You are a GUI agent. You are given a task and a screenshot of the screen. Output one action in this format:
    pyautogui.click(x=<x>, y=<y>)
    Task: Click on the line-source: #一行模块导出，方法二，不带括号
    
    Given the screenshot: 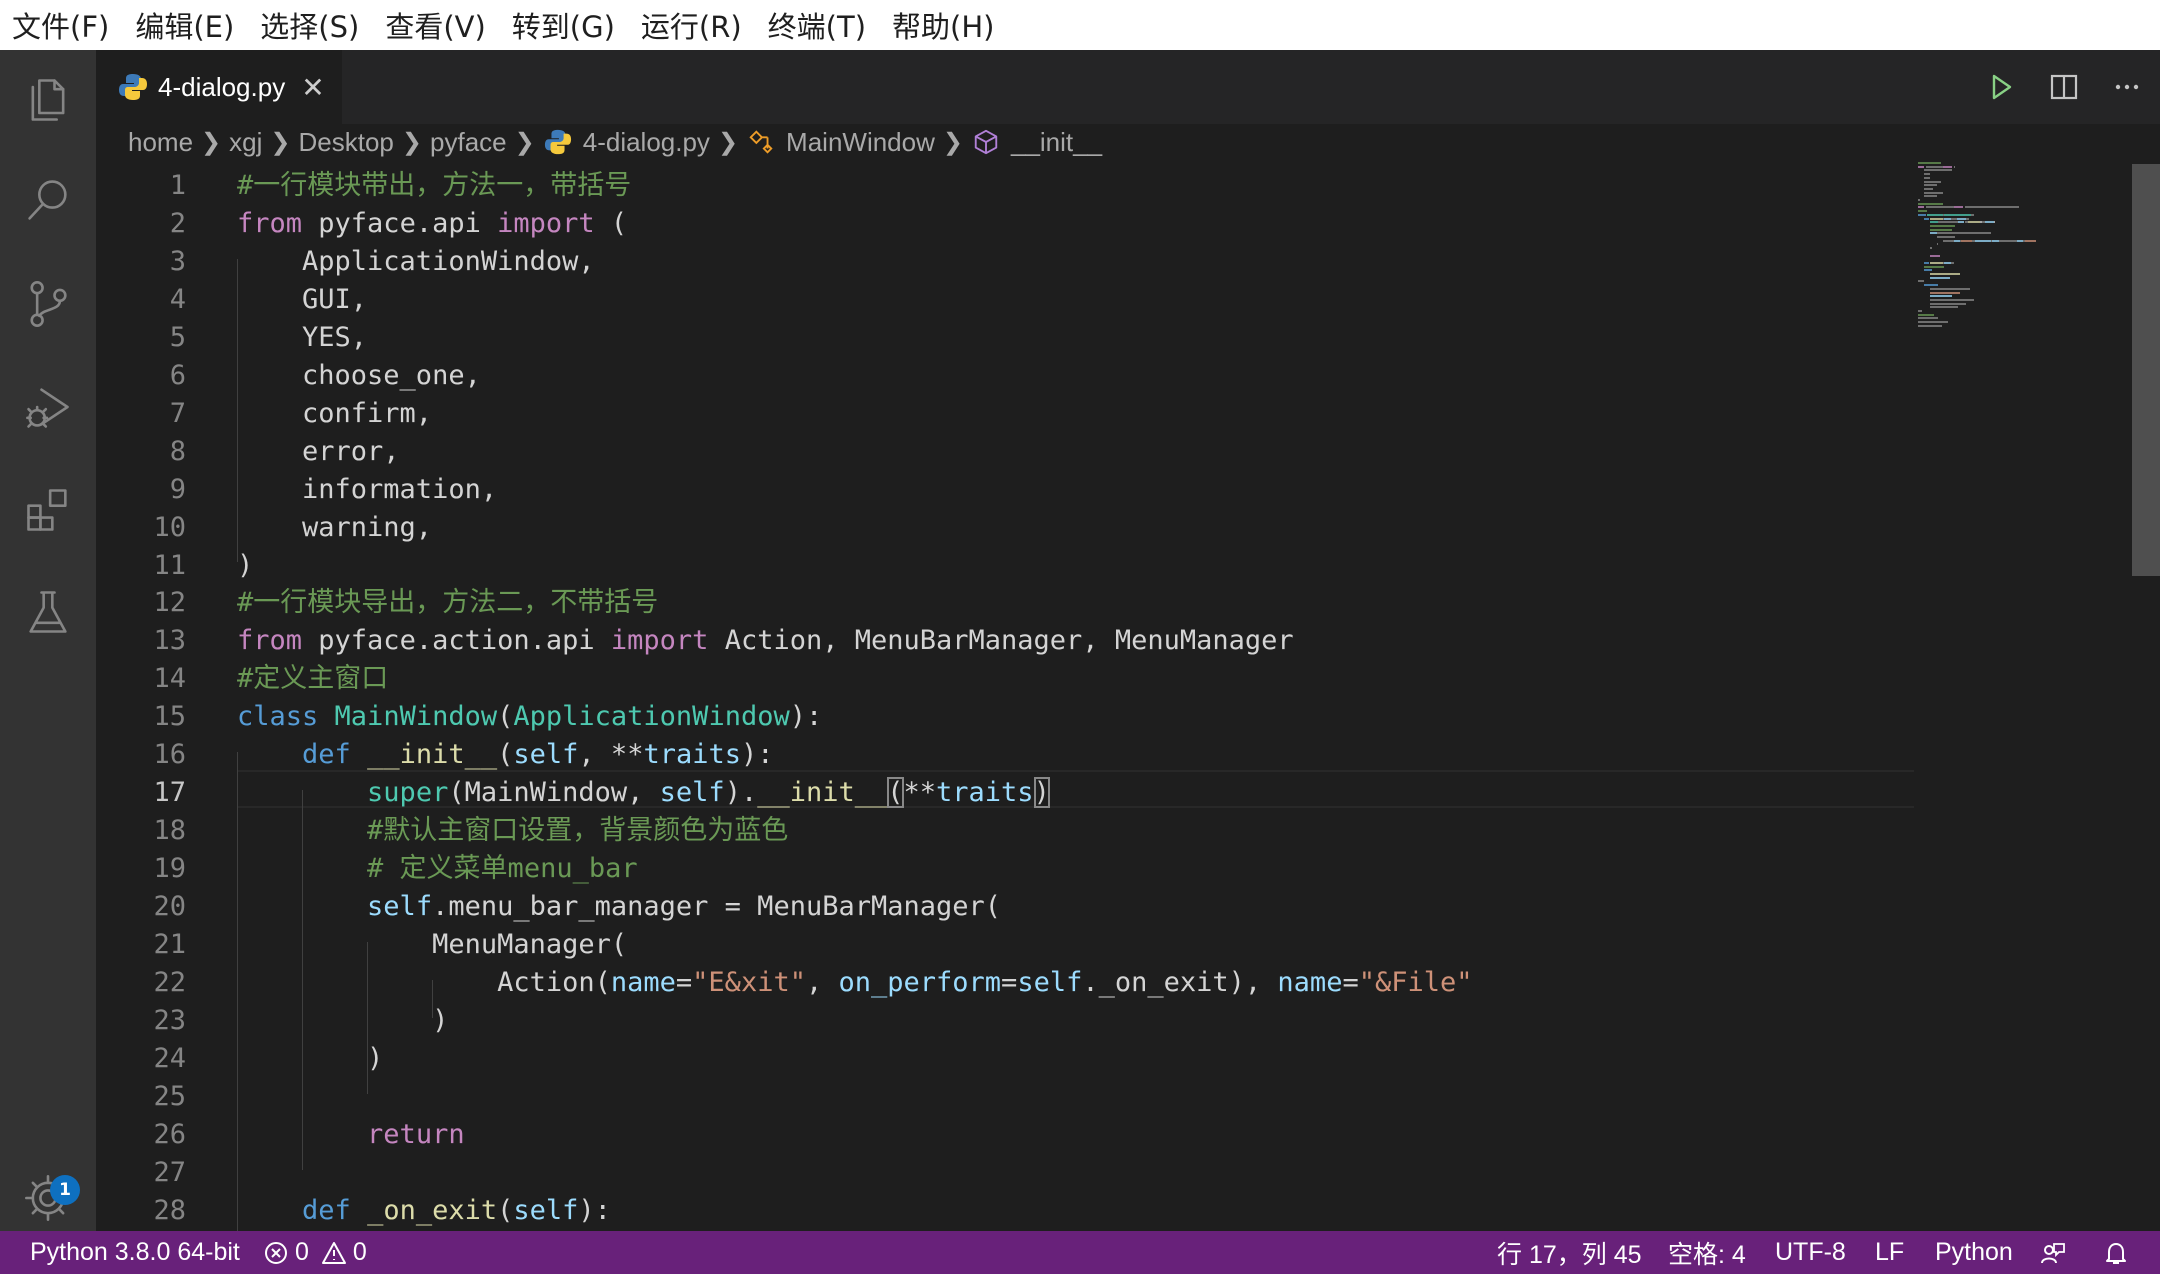 What is the action you would take?
    pyautogui.click(x=448, y=603)
    